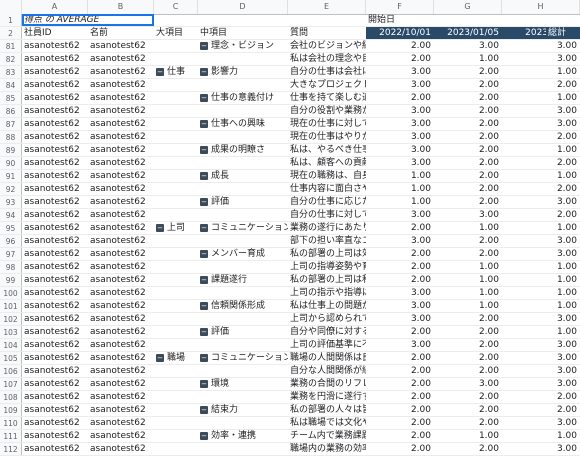 The width and height of the screenshot is (580, 456). I want to click on question-cell: 上司の評価基準に不明, so click(327, 345).